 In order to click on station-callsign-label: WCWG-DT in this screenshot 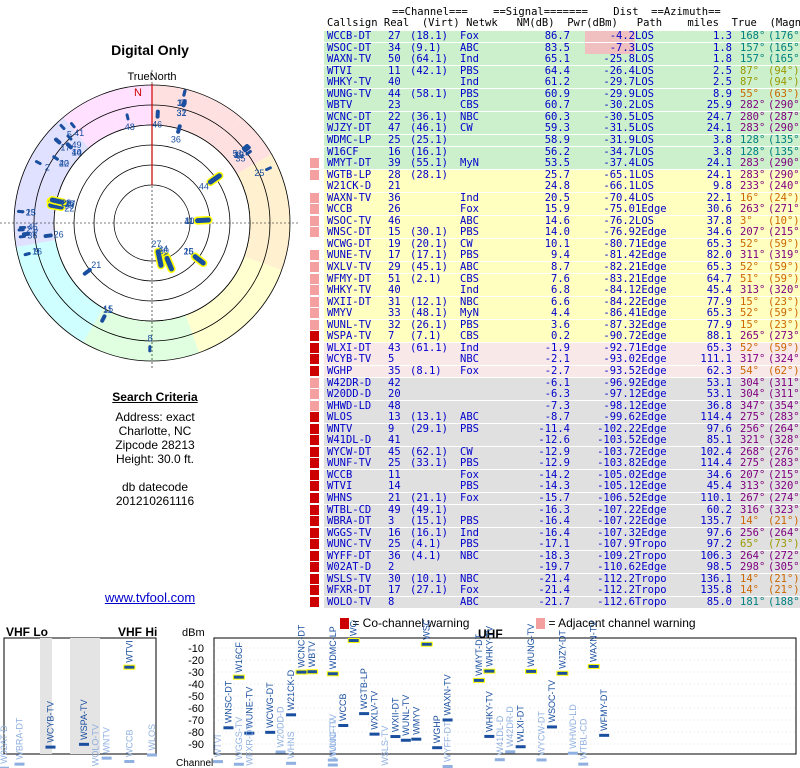, I will do `click(270, 705)`.